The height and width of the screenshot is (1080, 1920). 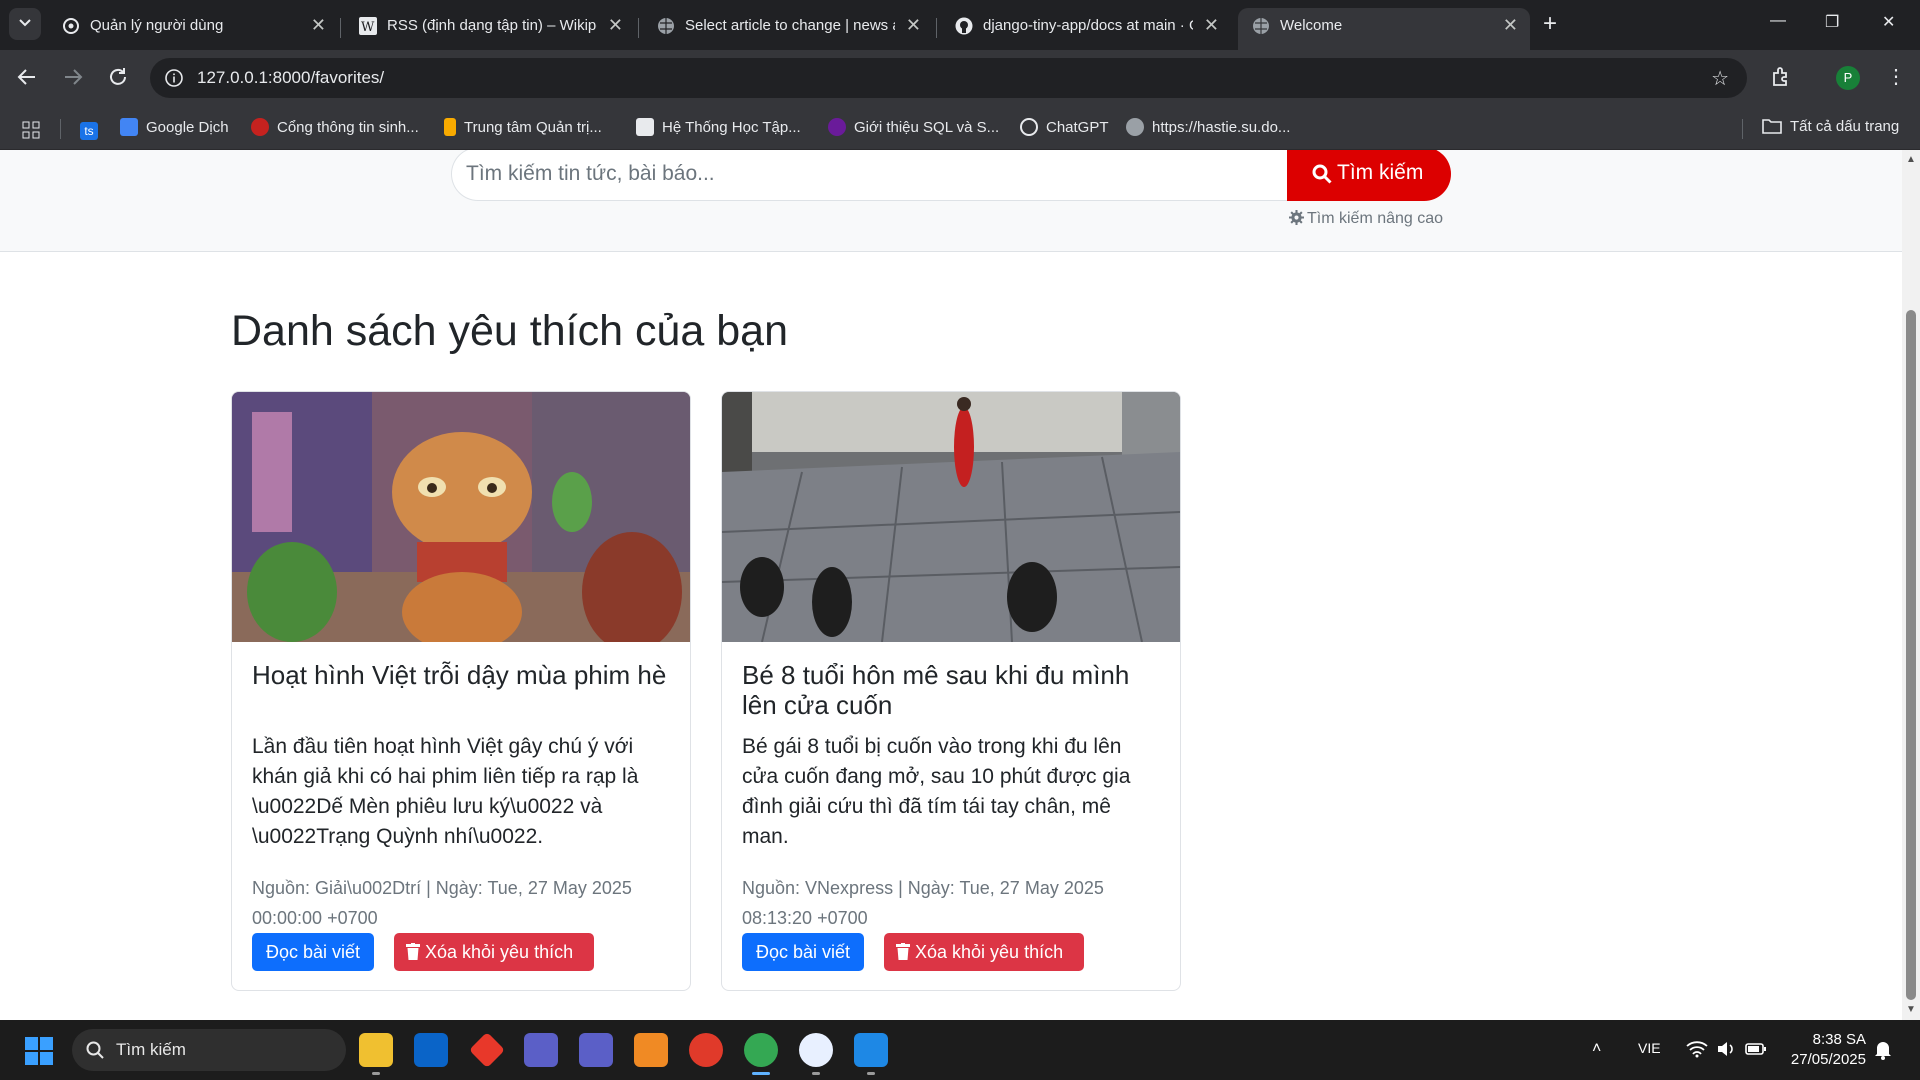 What do you see at coordinates (1720, 78) in the screenshot?
I see `bookmark-star-icon: ☆` at bounding box center [1720, 78].